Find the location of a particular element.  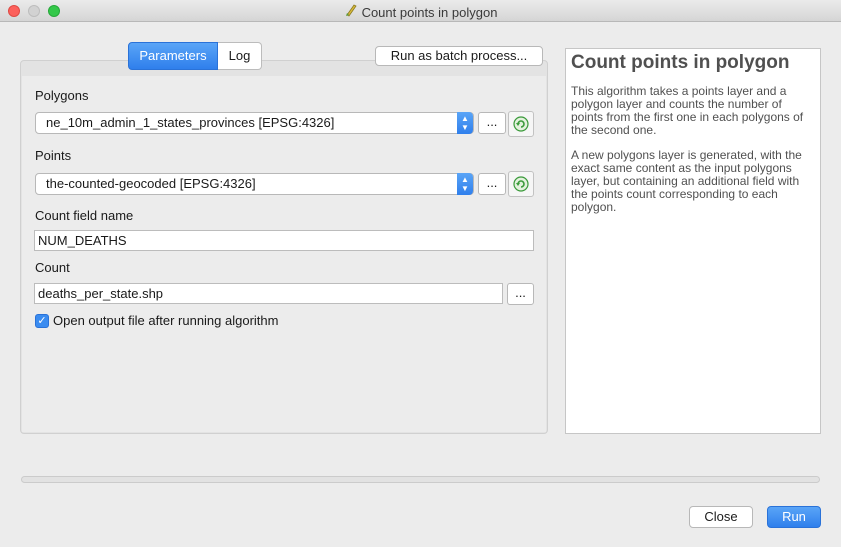

count-field-name-label: Count field name is located at coordinates (84, 215).